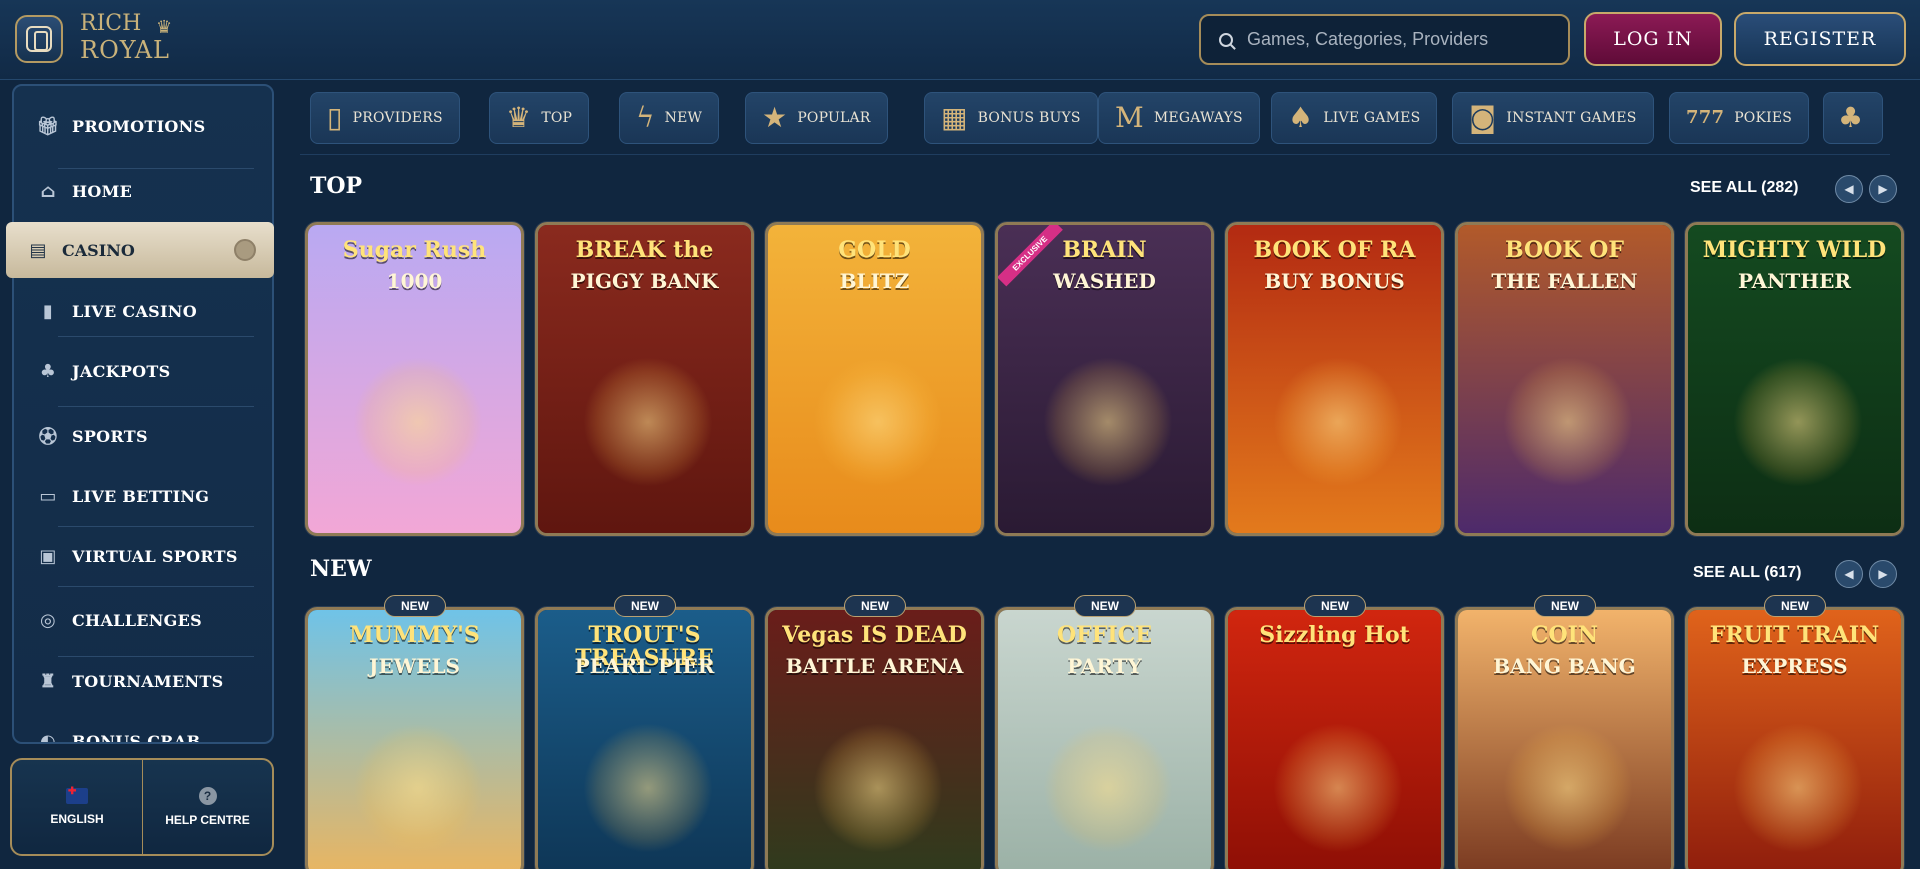 This screenshot has width=1920, height=869. What do you see at coordinates (1739, 118) in the screenshot?
I see `category-pokies: 777 POKIES` at bounding box center [1739, 118].